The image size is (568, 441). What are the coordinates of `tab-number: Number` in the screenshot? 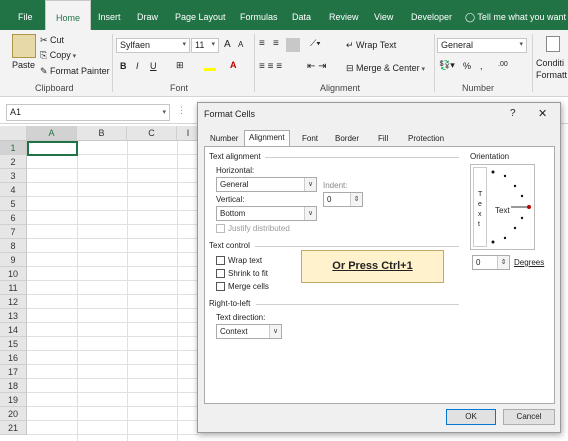 It's located at (224, 139).